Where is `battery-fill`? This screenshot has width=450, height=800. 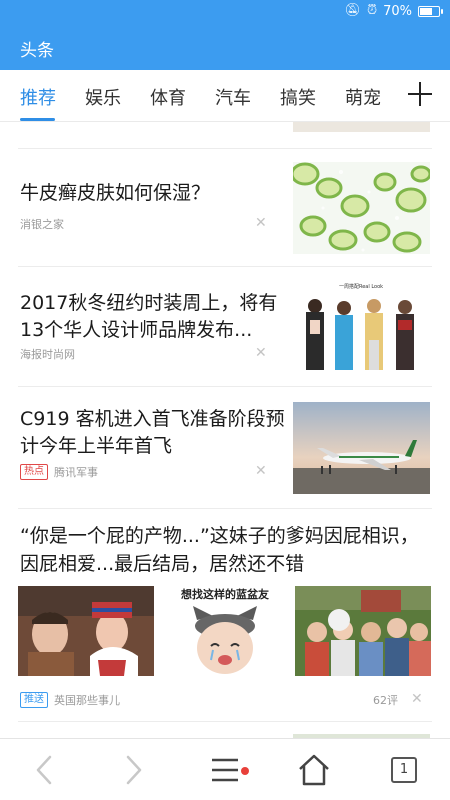
battery-fill is located at coordinates (426, 11).